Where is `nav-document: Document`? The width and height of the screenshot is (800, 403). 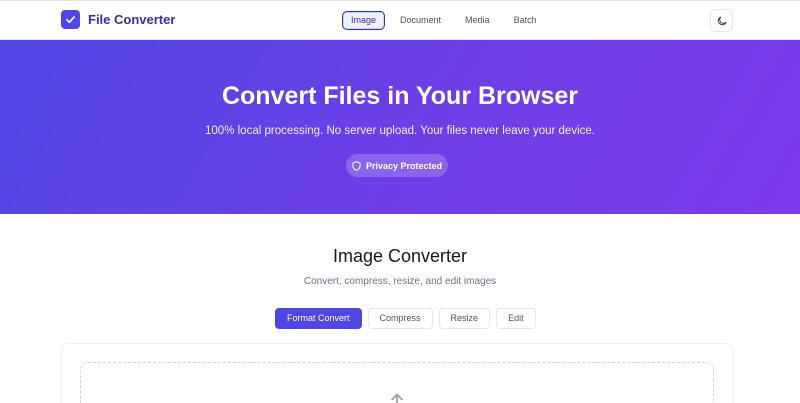 nav-document: Document is located at coordinates (420, 20).